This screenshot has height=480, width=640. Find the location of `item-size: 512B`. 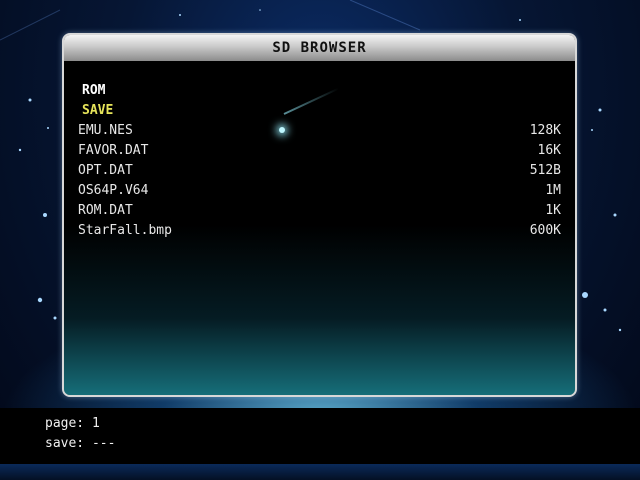

item-size: 512B is located at coordinates (545, 170).